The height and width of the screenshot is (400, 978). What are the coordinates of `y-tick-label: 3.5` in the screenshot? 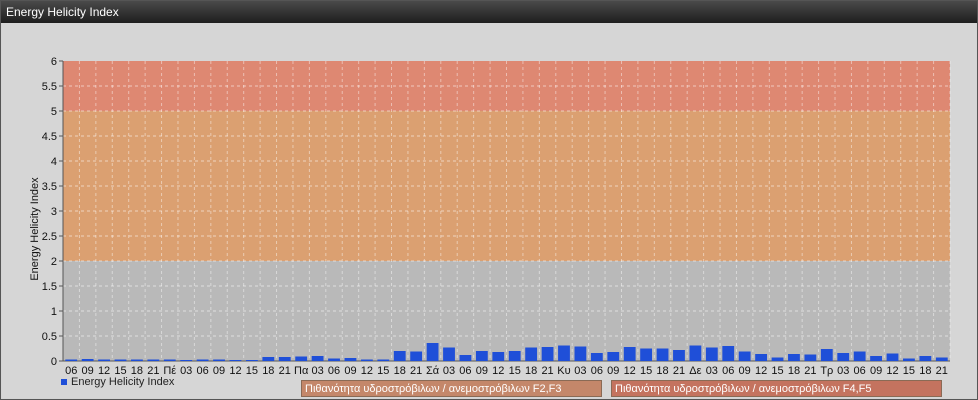 It's located at (49, 187).